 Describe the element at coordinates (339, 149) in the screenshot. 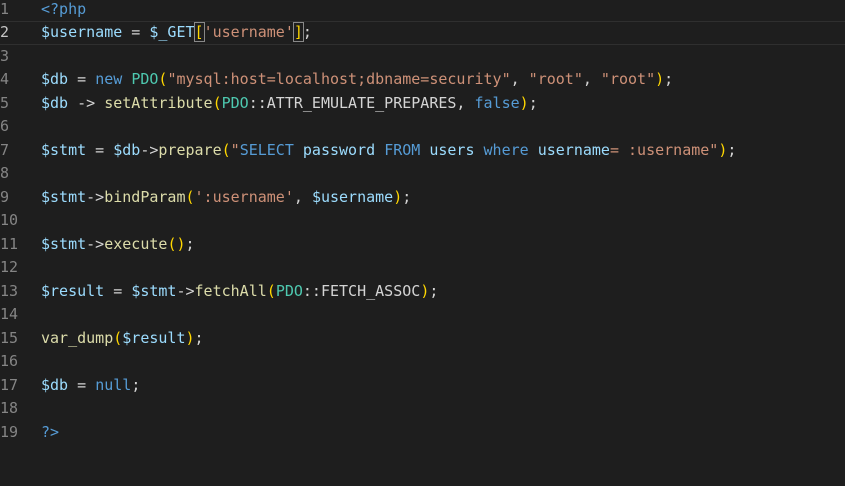

I see `code-token: password` at that location.